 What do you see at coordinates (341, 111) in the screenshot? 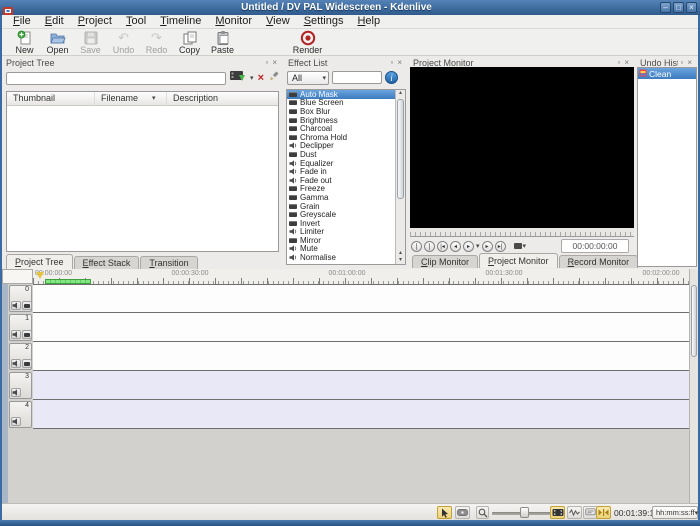
I see `effect-item-box-blur: Box Blur` at bounding box center [341, 111].